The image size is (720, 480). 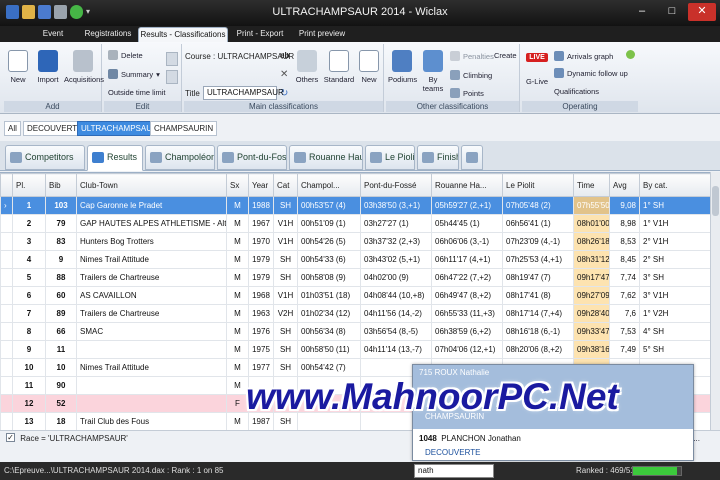 What do you see at coordinates (674, 185) in the screenshot?
I see `col-header-by-cat: By cat.` at bounding box center [674, 185].